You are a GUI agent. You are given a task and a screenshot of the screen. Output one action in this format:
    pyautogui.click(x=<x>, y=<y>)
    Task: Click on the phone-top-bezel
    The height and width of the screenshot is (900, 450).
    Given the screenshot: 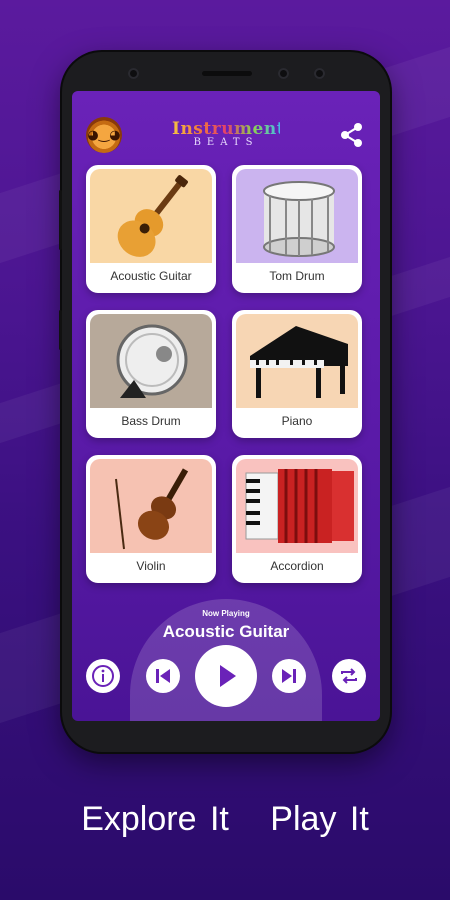 What is the action you would take?
    pyautogui.click(x=226, y=73)
    